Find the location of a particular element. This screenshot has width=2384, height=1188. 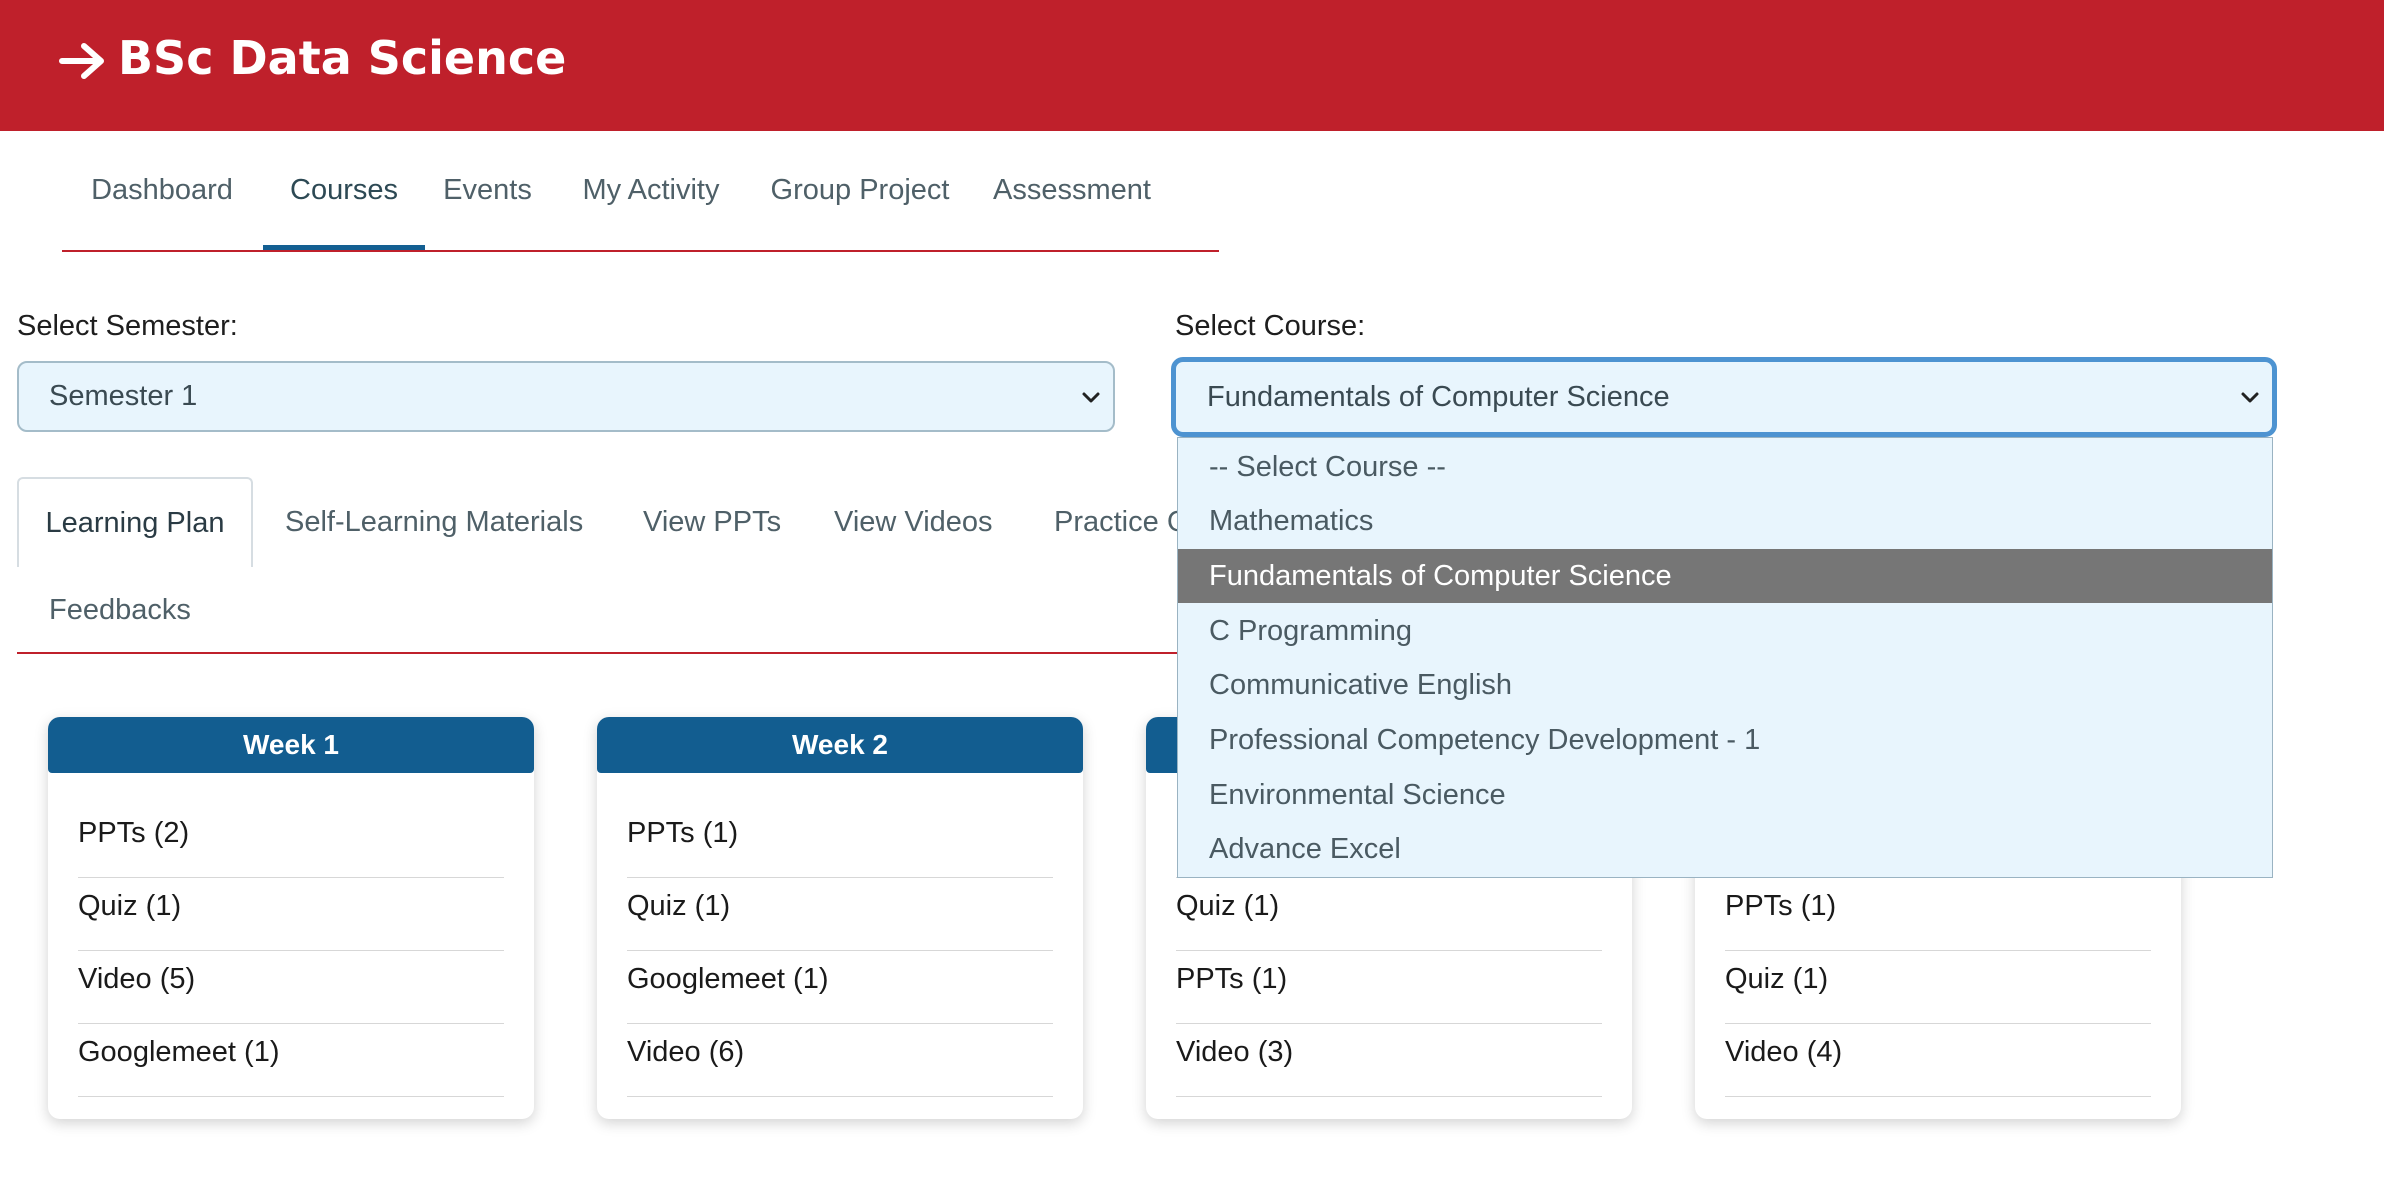

course-select: Fundamentals of Computer Science is located at coordinates (1724, 397).